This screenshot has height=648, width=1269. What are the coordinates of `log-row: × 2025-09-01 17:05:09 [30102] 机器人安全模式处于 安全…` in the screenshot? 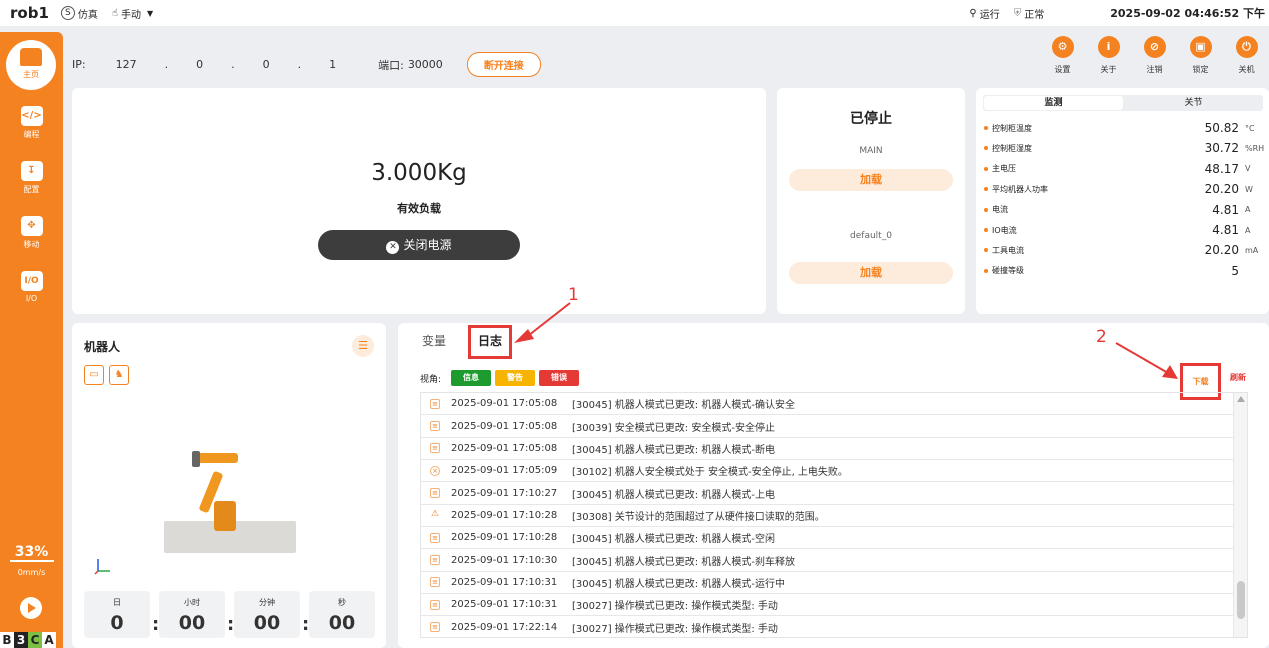 It's located at (834, 471).